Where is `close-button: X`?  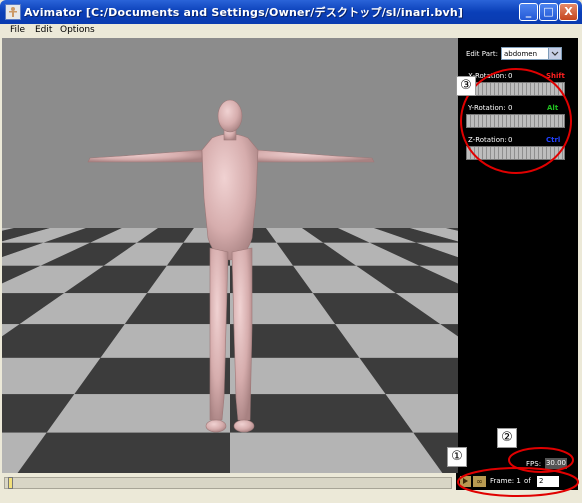 close-button: X is located at coordinates (568, 12).